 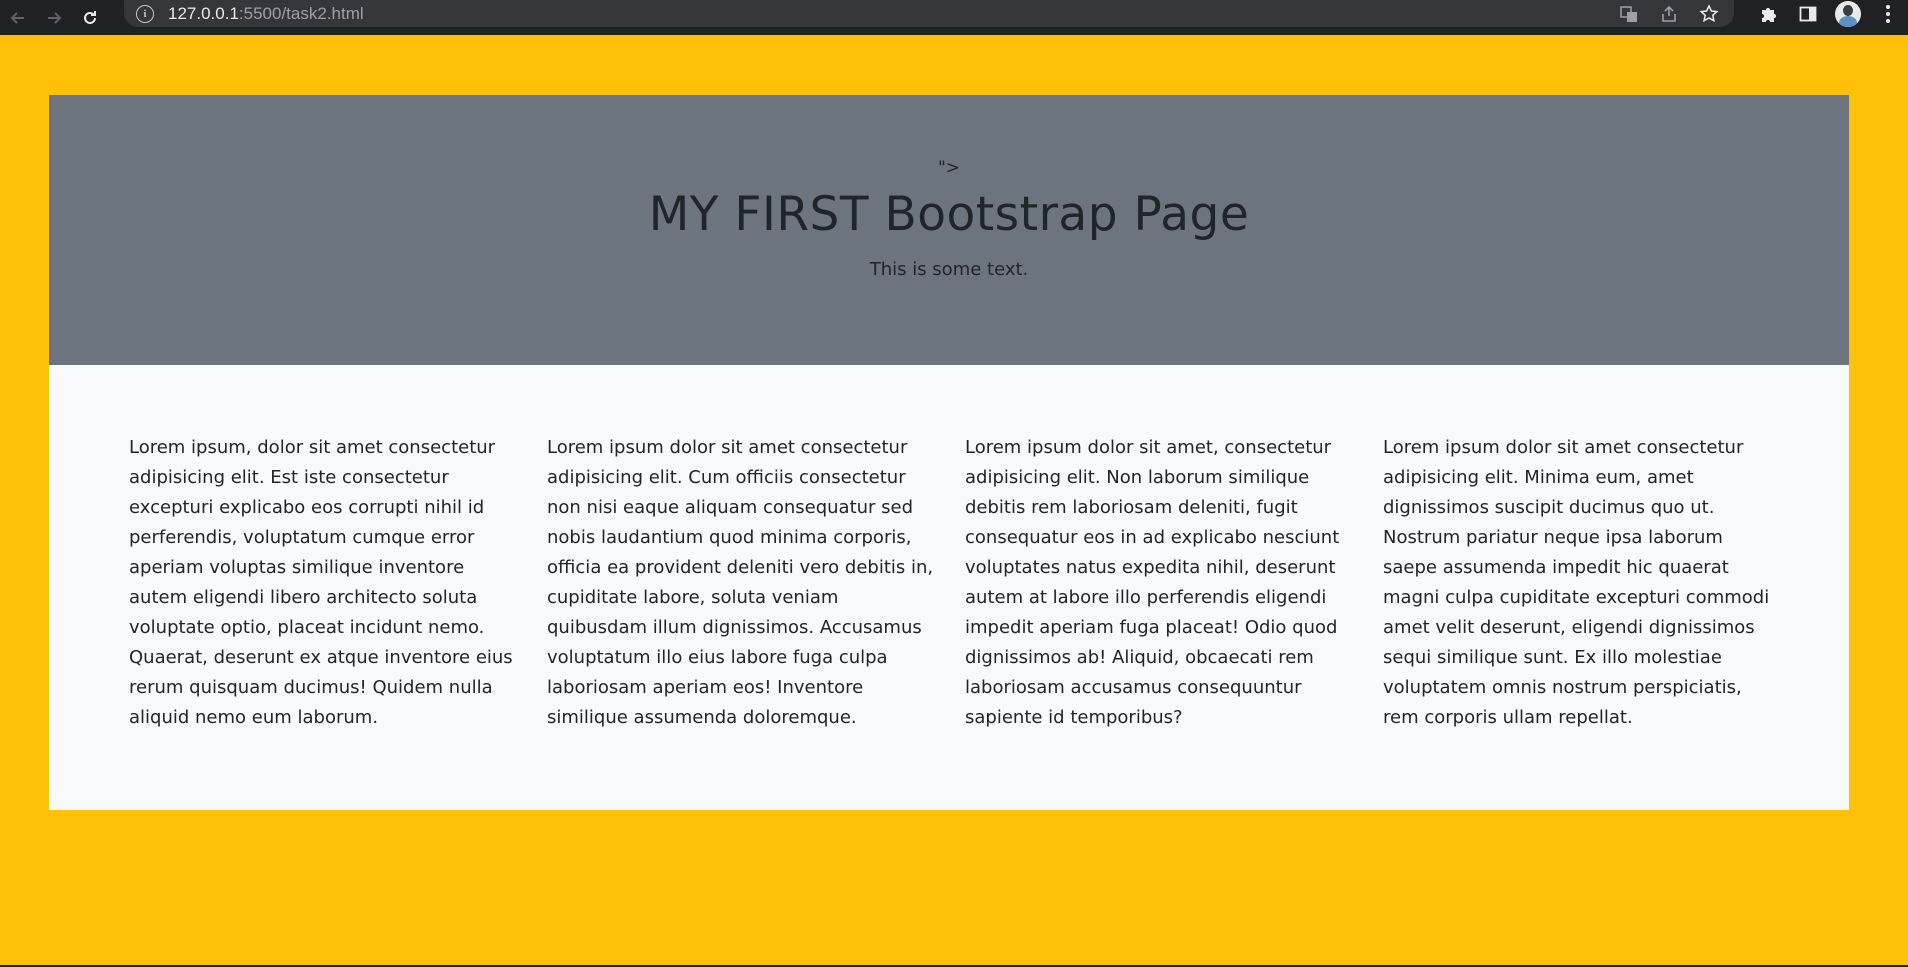 What do you see at coordinates (1808, 13) in the screenshot?
I see `side-panel-icon` at bounding box center [1808, 13].